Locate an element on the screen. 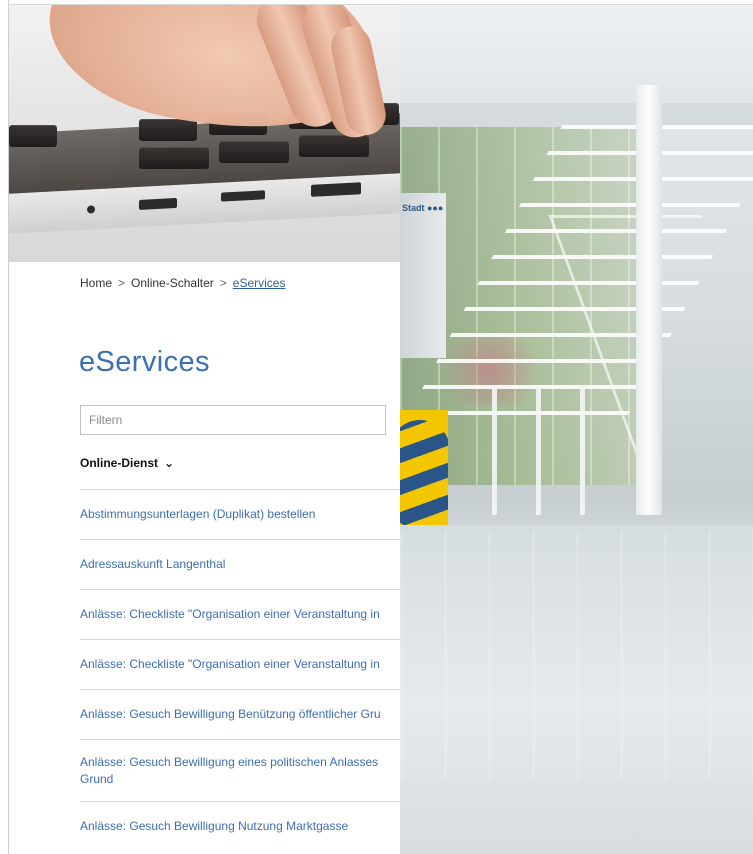  list-item: Adressauskunft Langenthal is located at coordinates (240, 564).